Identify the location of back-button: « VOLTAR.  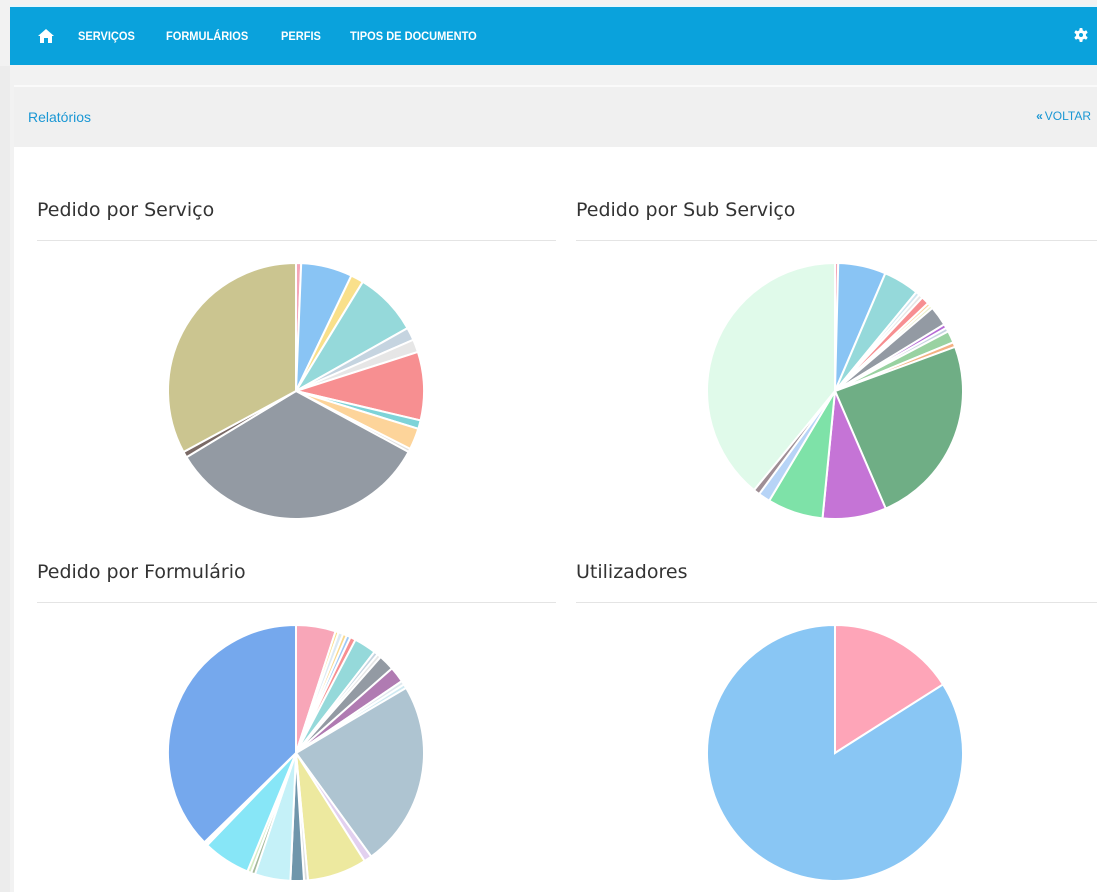
(1063, 116).